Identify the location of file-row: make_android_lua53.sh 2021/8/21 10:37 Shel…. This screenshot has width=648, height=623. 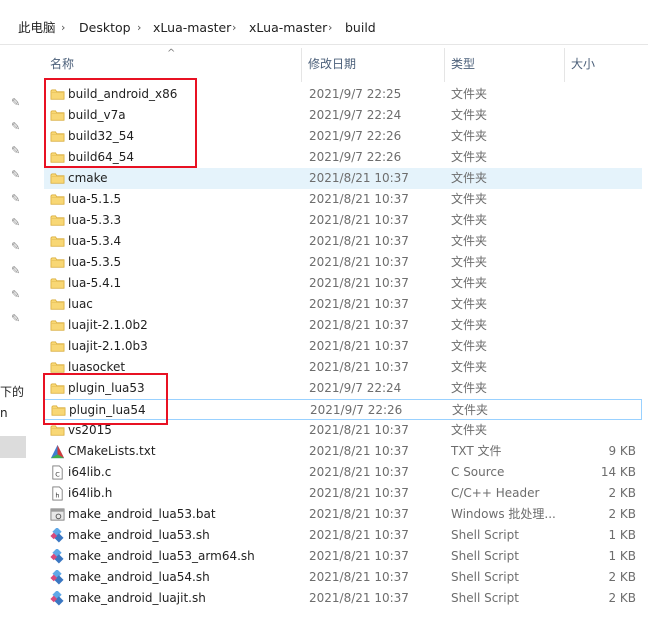
(343, 535).